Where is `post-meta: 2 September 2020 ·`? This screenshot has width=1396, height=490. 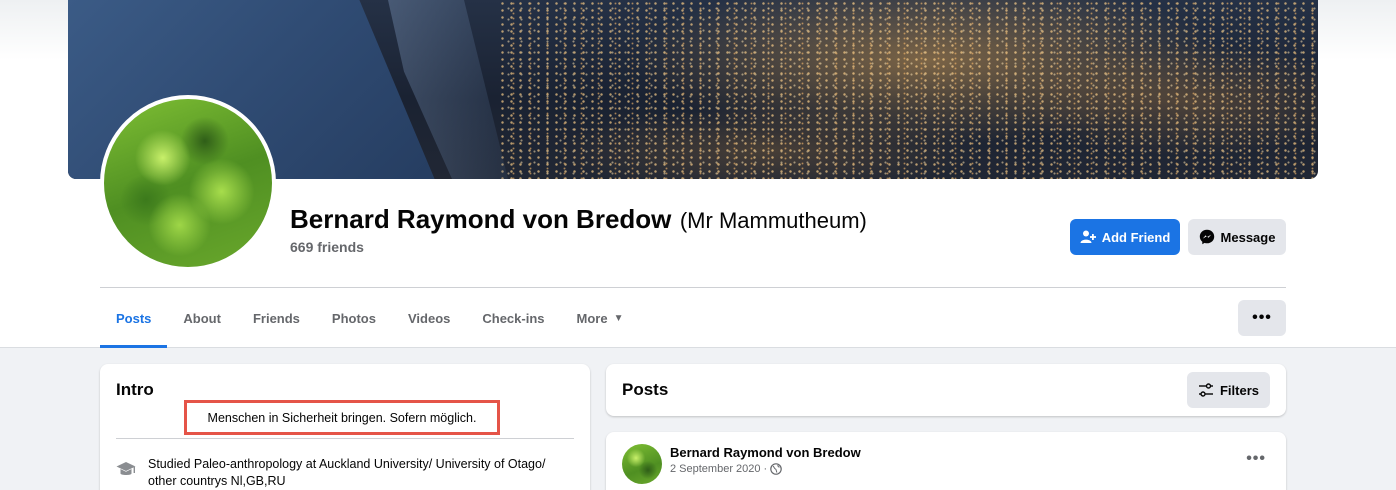
post-meta: 2 September 2020 · is located at coordinates (726, 469).